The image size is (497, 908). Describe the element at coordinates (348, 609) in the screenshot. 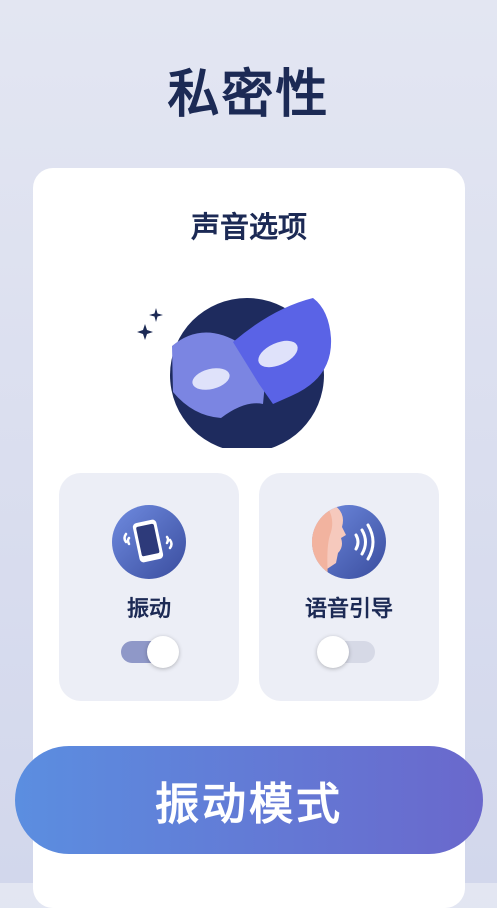

I see `voice-guide-label: 语音引导` at that location.